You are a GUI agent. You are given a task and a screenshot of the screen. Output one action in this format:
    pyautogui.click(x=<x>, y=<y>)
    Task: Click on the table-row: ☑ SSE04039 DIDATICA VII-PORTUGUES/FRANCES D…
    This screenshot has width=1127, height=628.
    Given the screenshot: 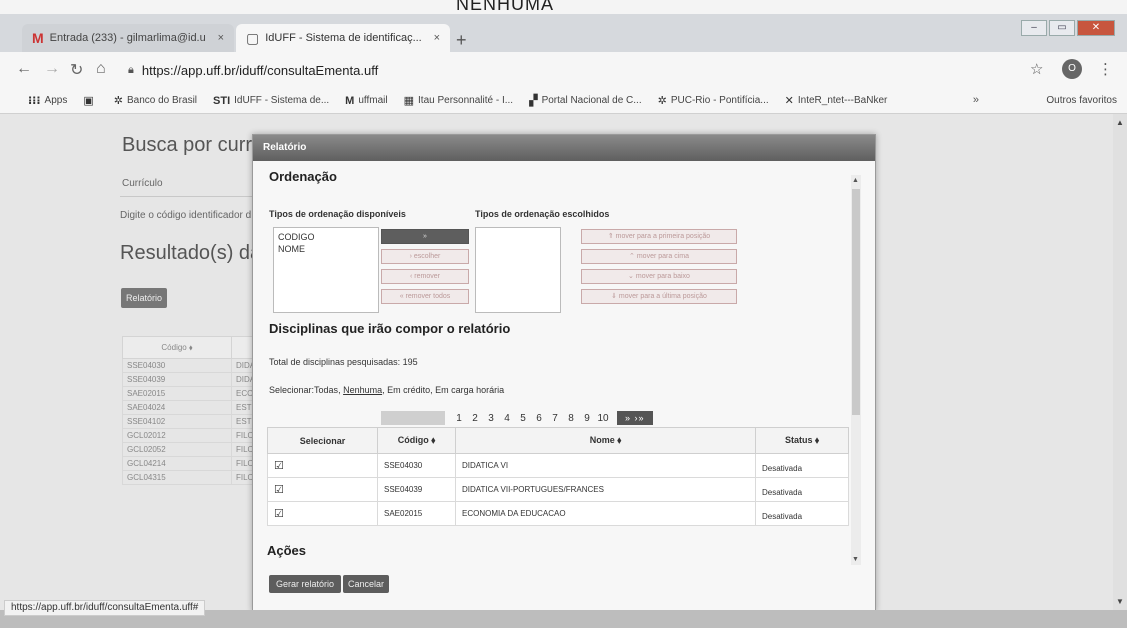 What is the action you would take?
    pyautogui.click(x=558, y=489)
    